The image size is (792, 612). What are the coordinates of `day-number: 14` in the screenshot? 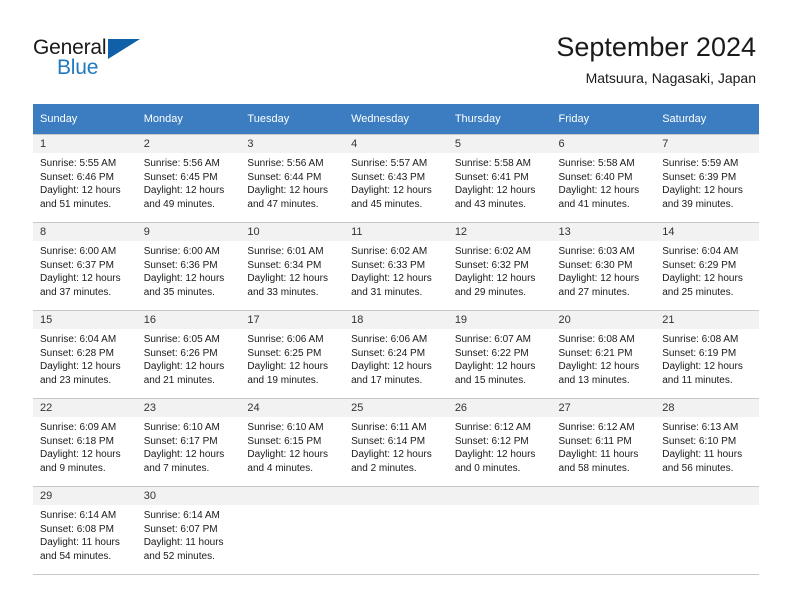 It's located at (707, 232).